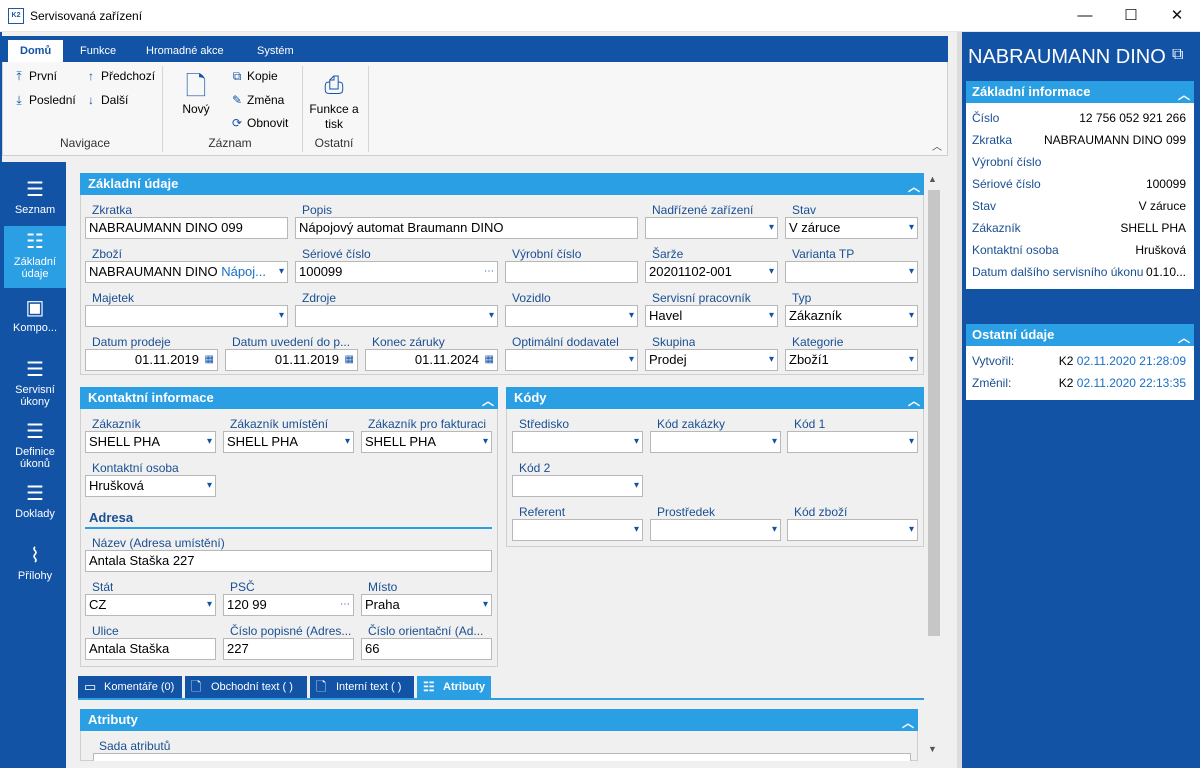 This screenshot has width=1200, height=768. What do you see at coordinates (130, 687) in the screenshot?
I see `tab-komentare: ▭ Komentáře (0)` at bounding box center [130, 687].